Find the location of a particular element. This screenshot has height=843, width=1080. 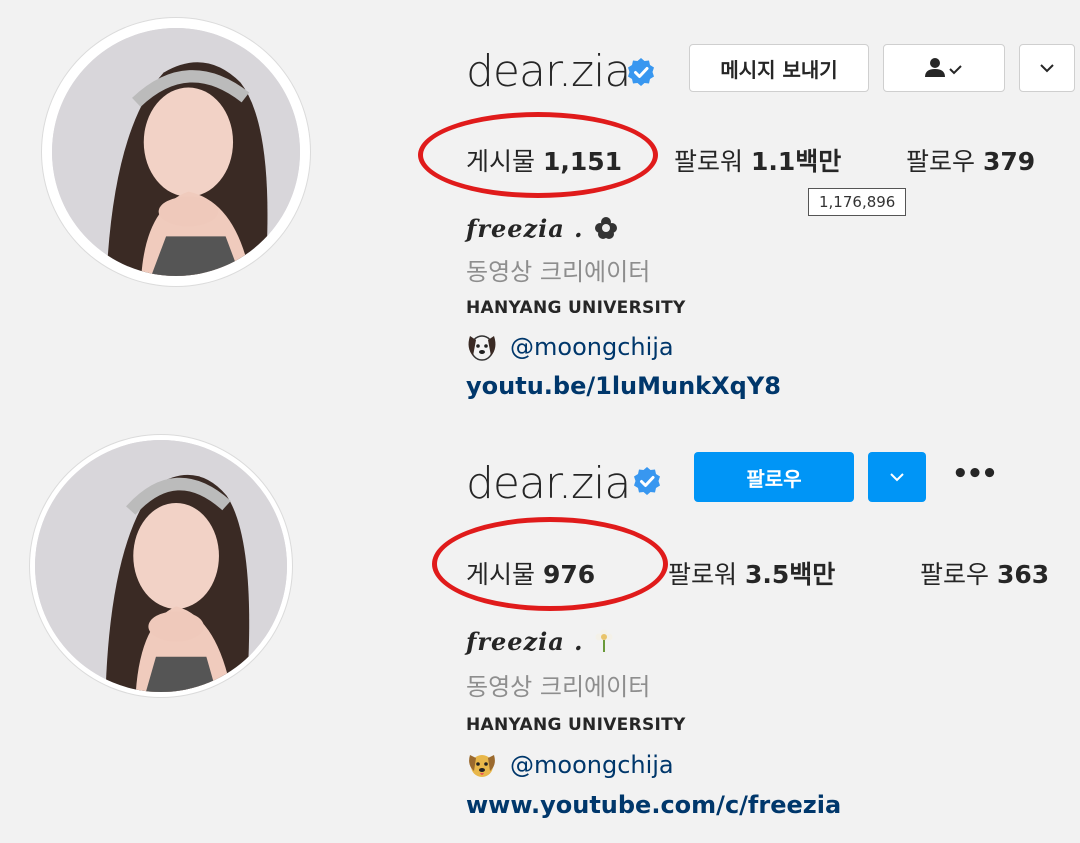

external-link: youtu.be/1luMunkXqY8 is located at coordinates (623, 386).